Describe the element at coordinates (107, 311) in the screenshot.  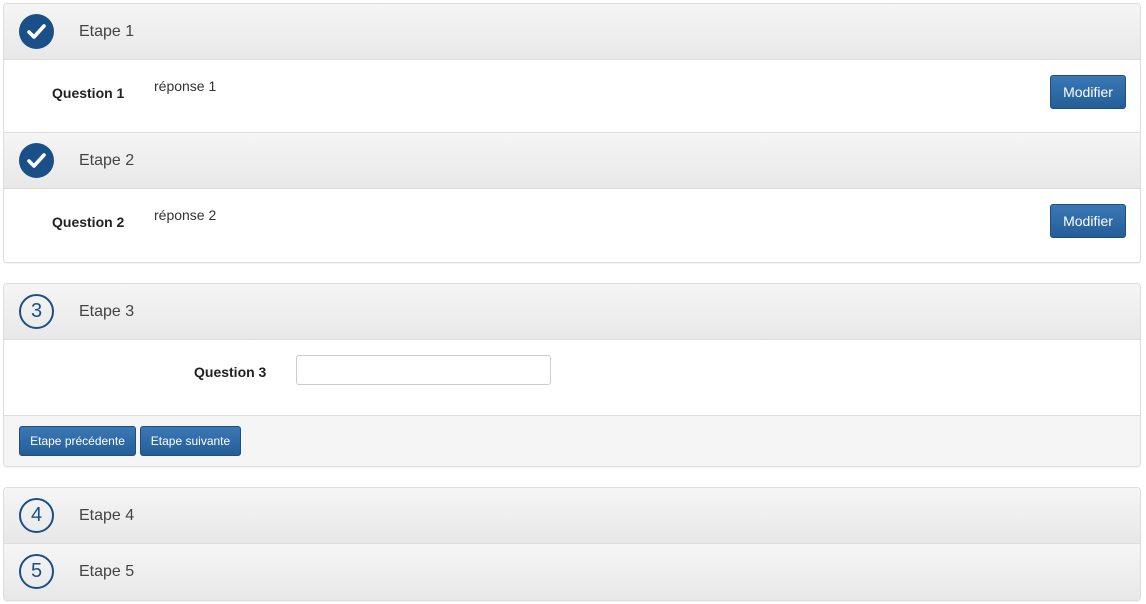
I see `step-title: Etape 3` at that location.